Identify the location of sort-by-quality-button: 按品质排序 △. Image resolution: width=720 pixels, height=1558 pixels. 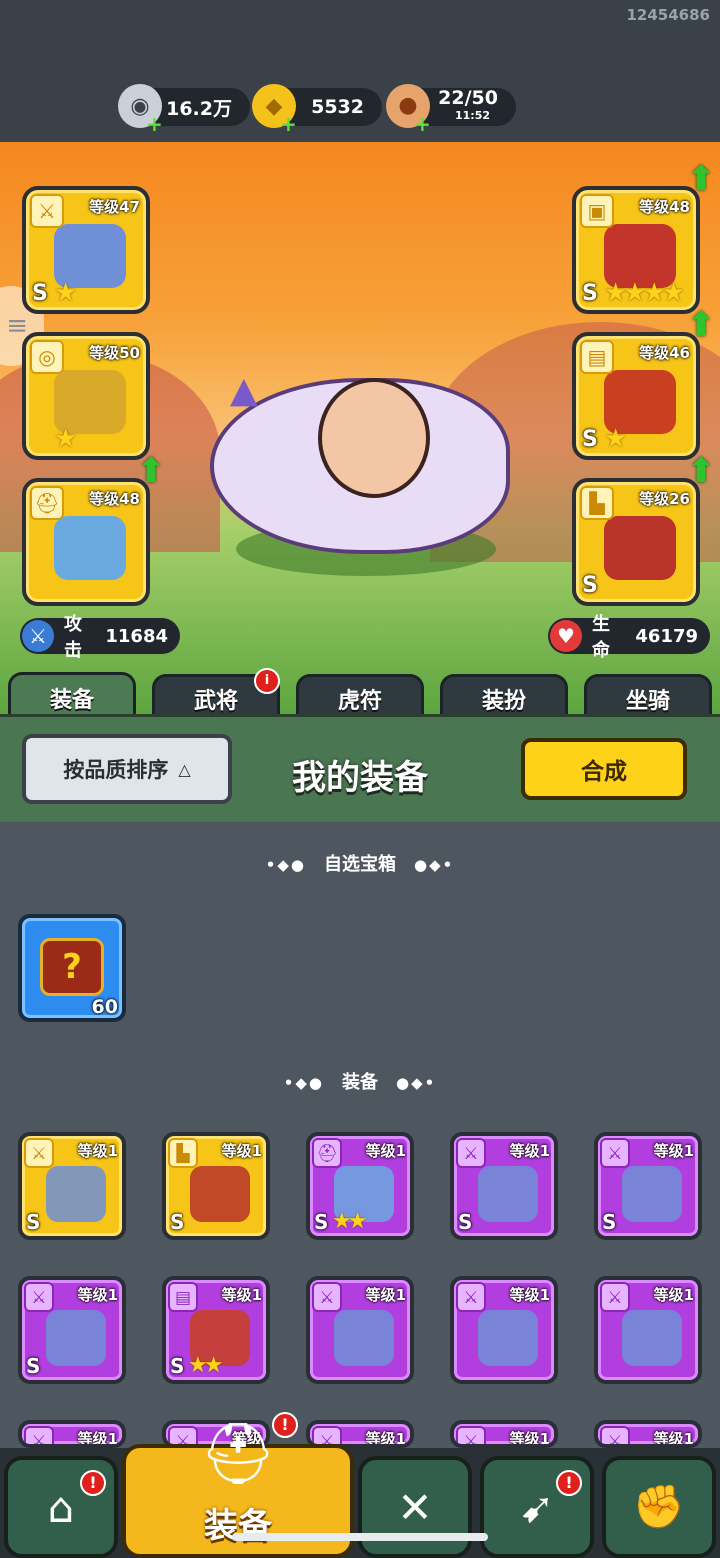
(127, 769).